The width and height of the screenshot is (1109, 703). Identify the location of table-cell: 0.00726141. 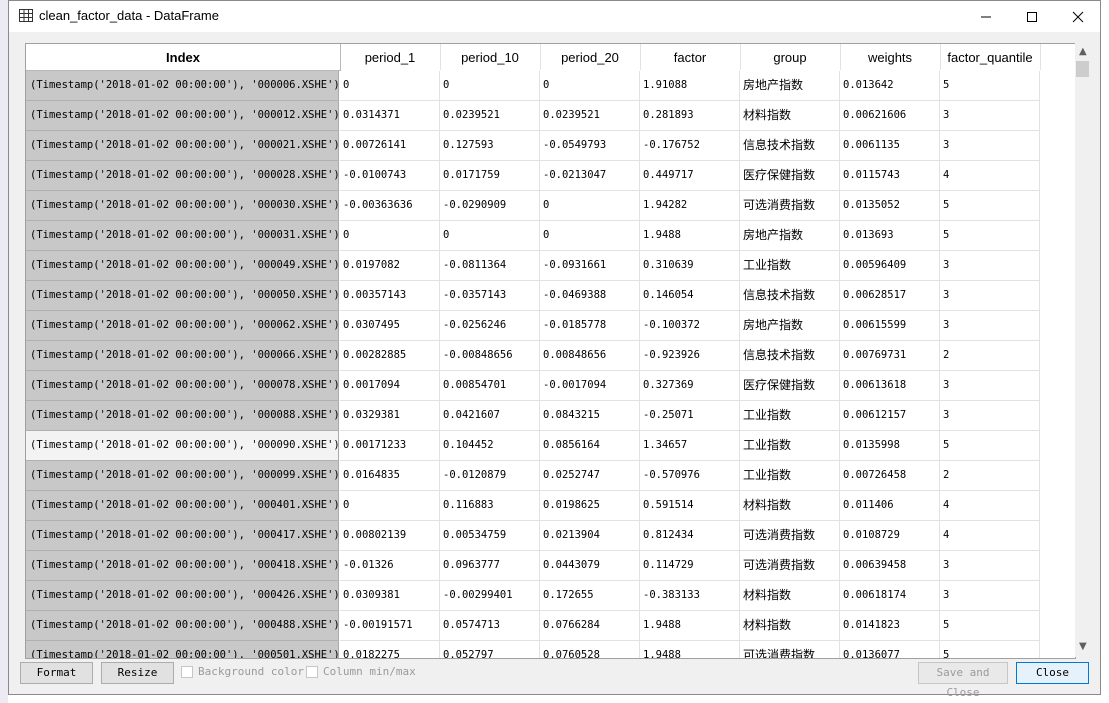
(390, 146).